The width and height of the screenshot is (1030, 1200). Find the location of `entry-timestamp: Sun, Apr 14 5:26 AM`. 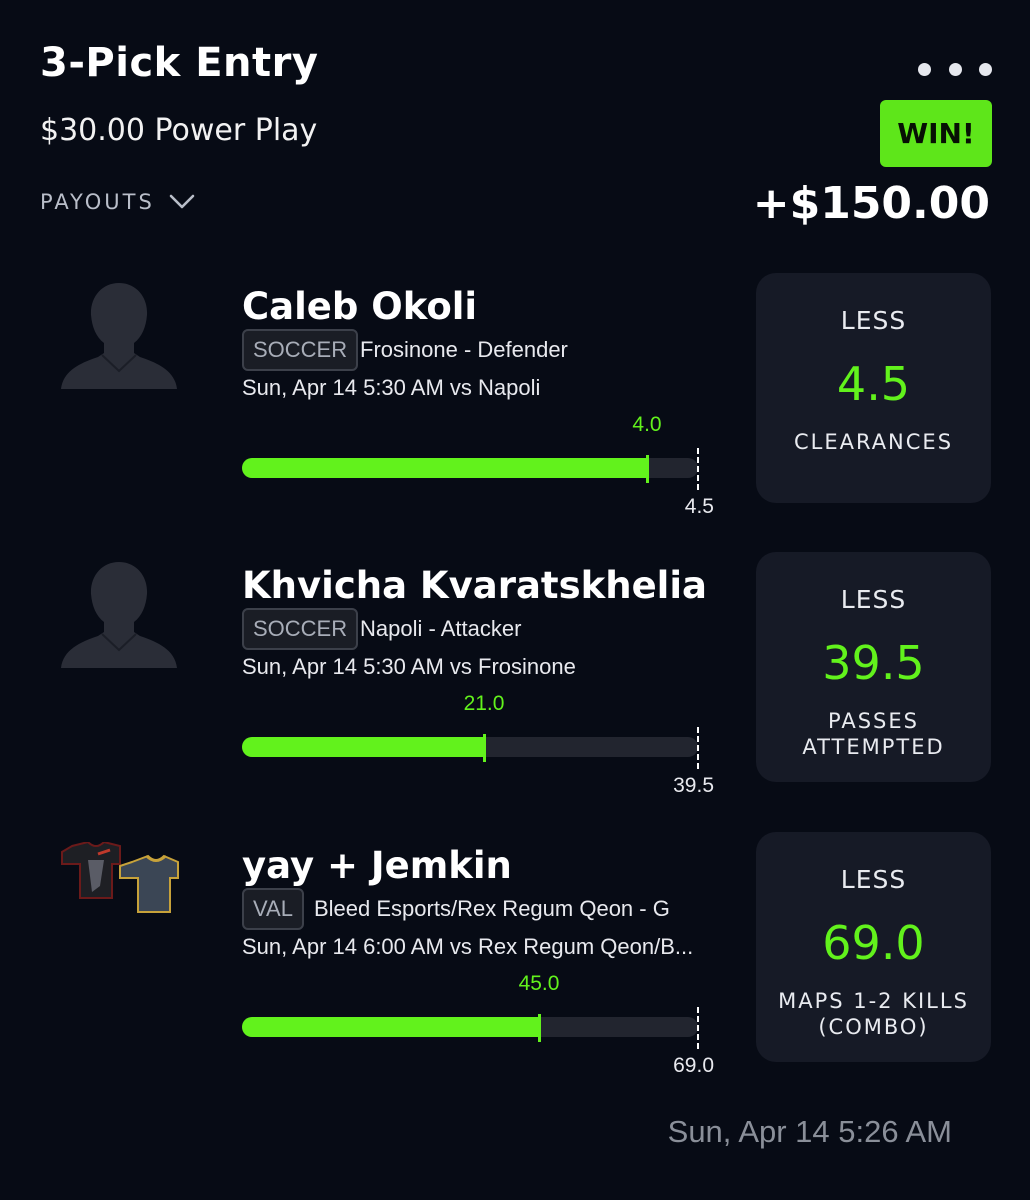

entry-timestamp: Sun, Apr 14 5:26 AM is located at coordinates (809, 1131).